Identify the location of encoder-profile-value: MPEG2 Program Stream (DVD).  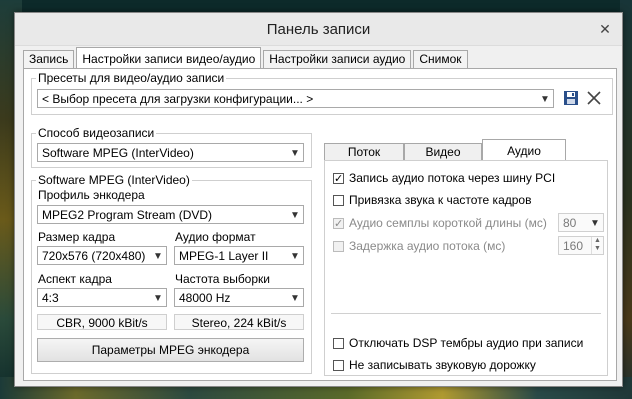
(127, 215).